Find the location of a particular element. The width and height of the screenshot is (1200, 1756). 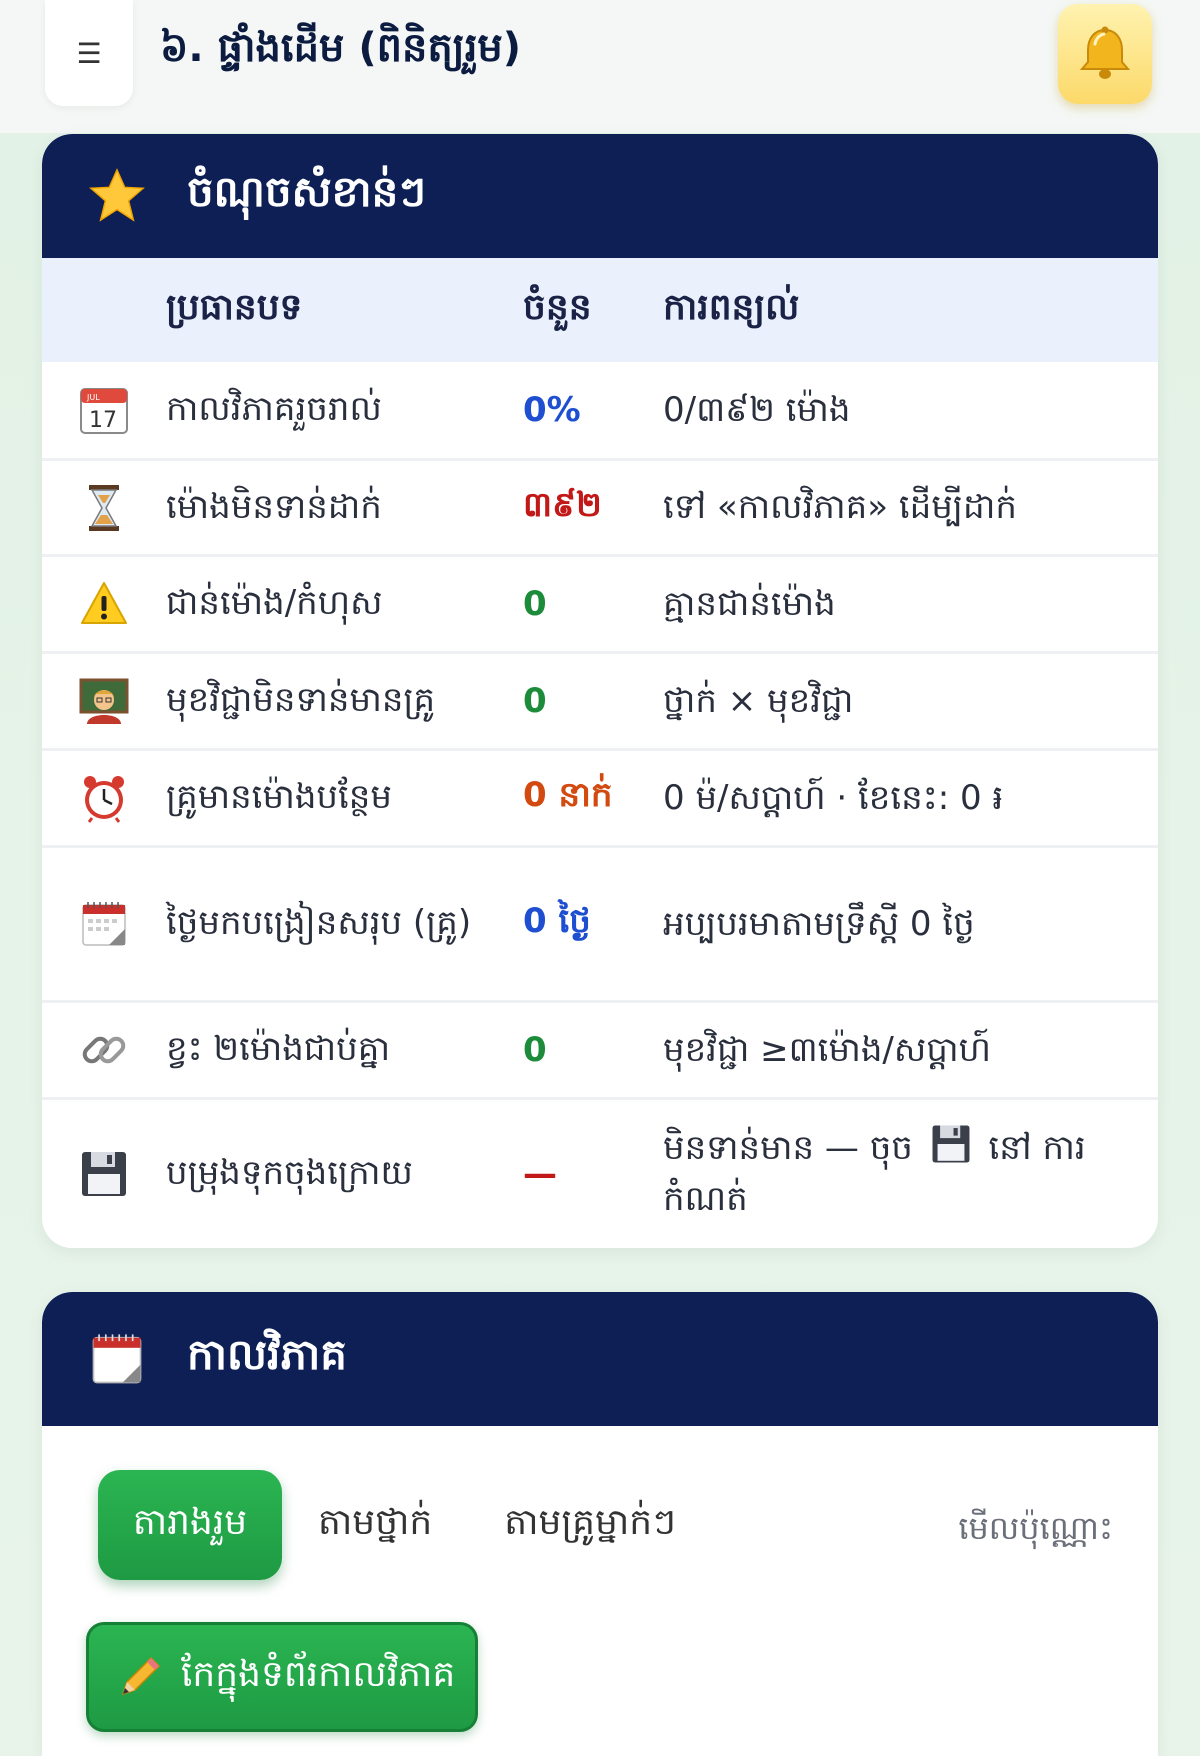

edit-button-label: កែក្នុងទំព័រកាលវិភាគ is located at coordinates (318, 1674).